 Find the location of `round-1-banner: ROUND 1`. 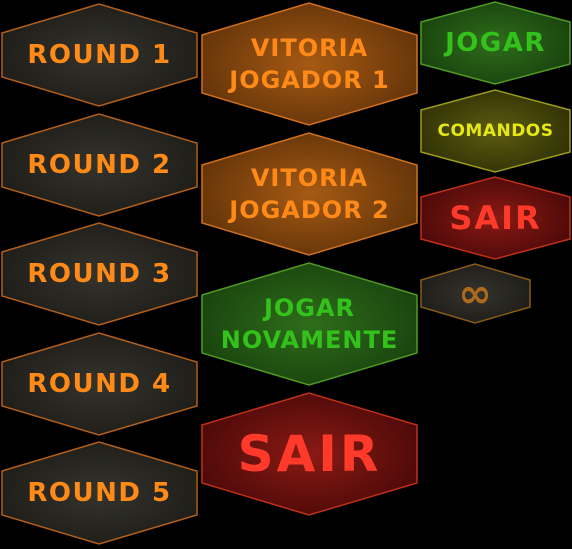

round-1-banner: ROUND 1 is located at coordinates (99, 55).